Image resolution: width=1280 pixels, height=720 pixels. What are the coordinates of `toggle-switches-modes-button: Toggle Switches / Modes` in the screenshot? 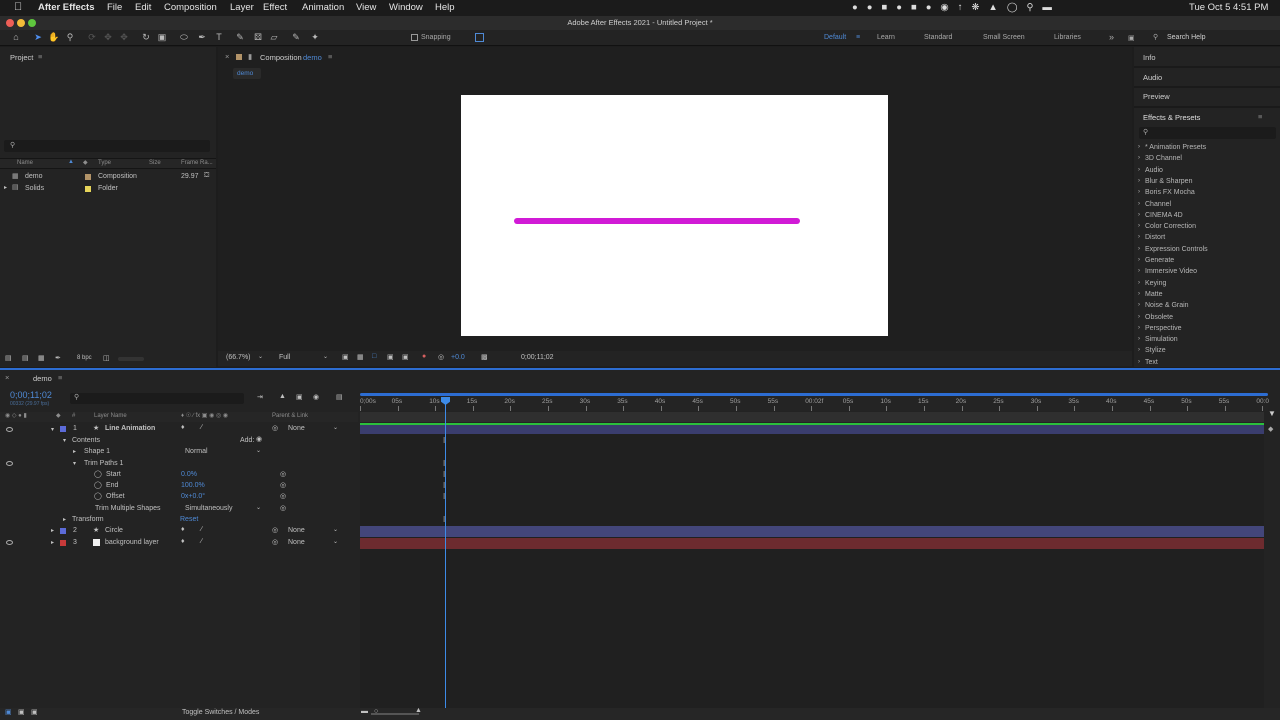 It's located at (220, 712).